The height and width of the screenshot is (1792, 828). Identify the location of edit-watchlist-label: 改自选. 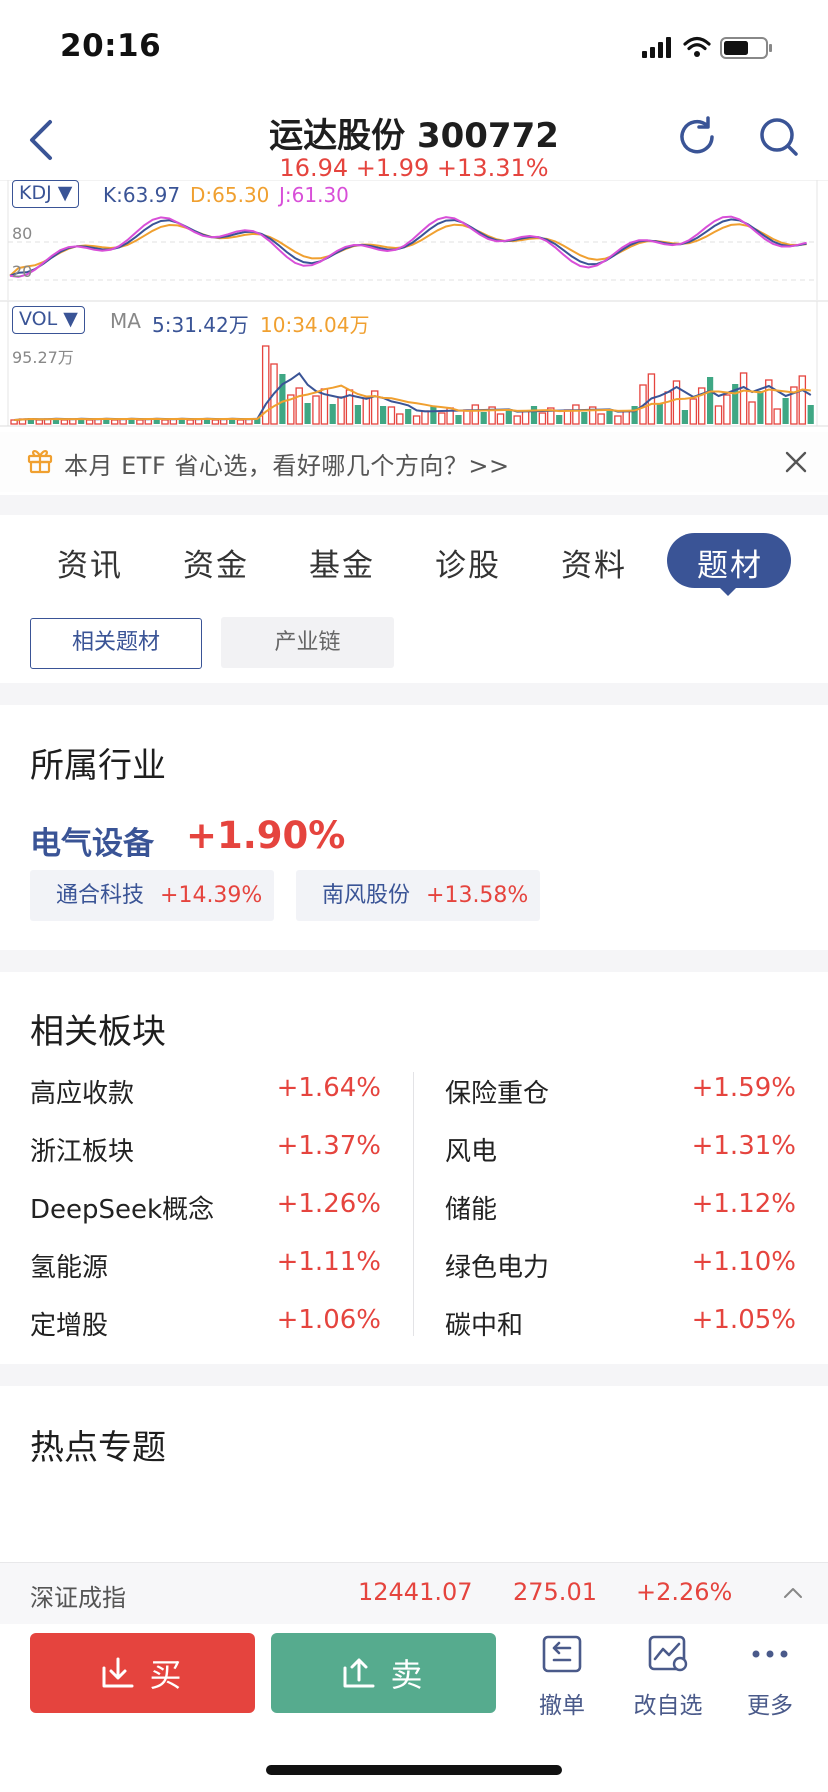
(668, 1706).